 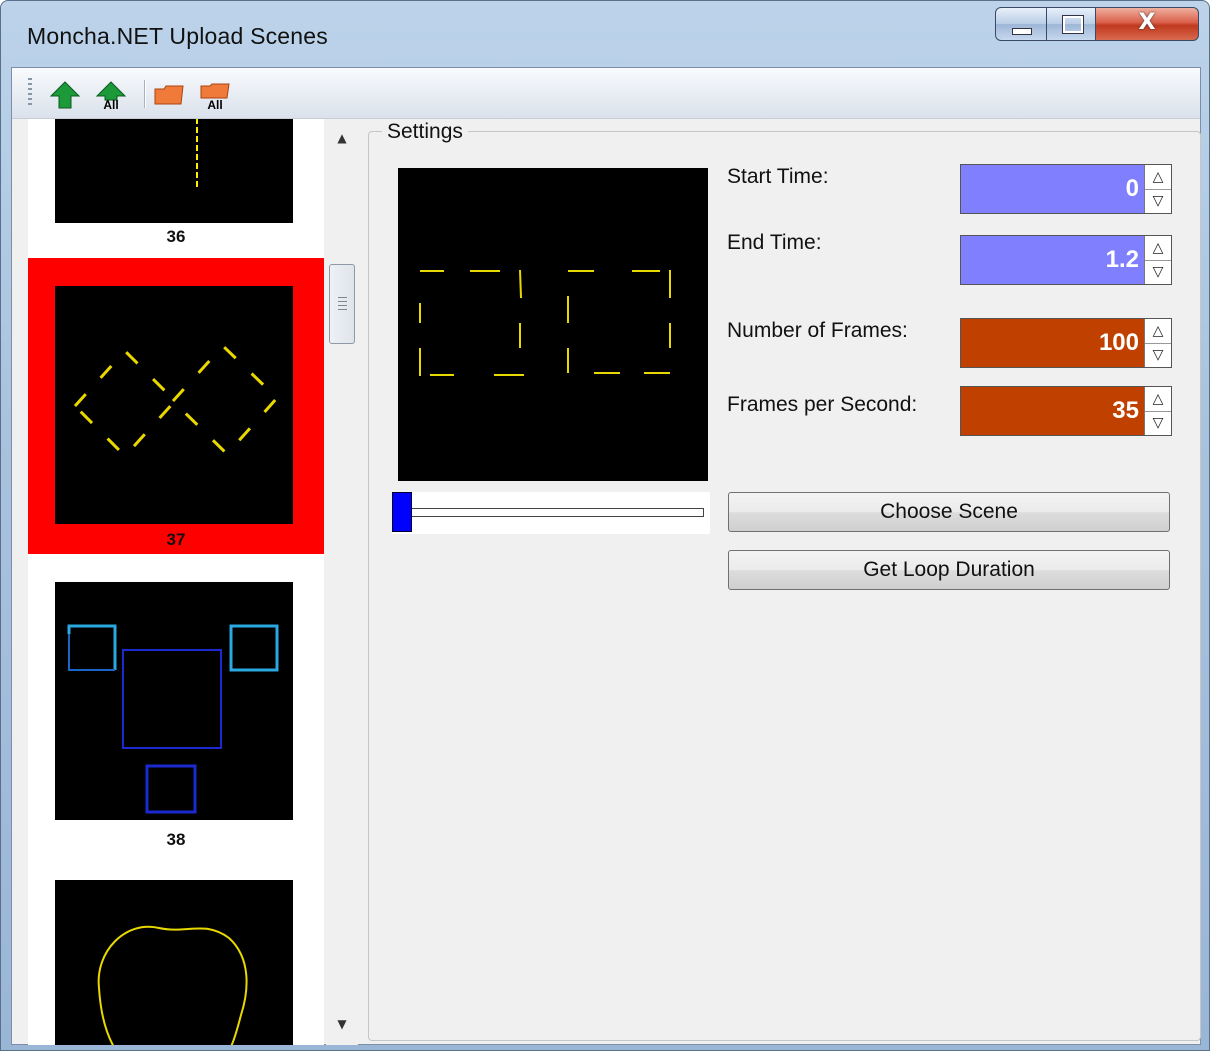 What do you see at coordinates (774, 242) in the screenshot?
I see `end-time-label: End Time:` at bounding box center [774, 242].